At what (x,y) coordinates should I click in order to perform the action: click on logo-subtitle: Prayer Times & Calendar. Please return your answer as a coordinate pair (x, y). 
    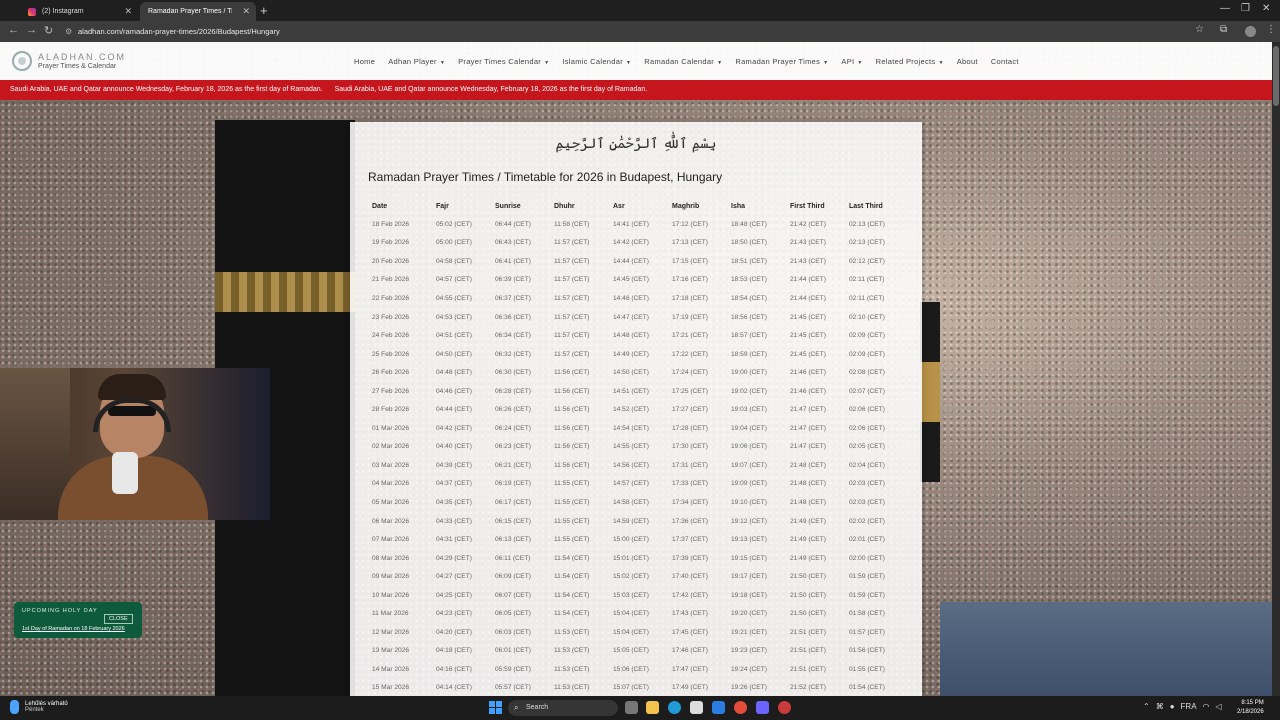
    Looking at the image, I should click on (77, 66).